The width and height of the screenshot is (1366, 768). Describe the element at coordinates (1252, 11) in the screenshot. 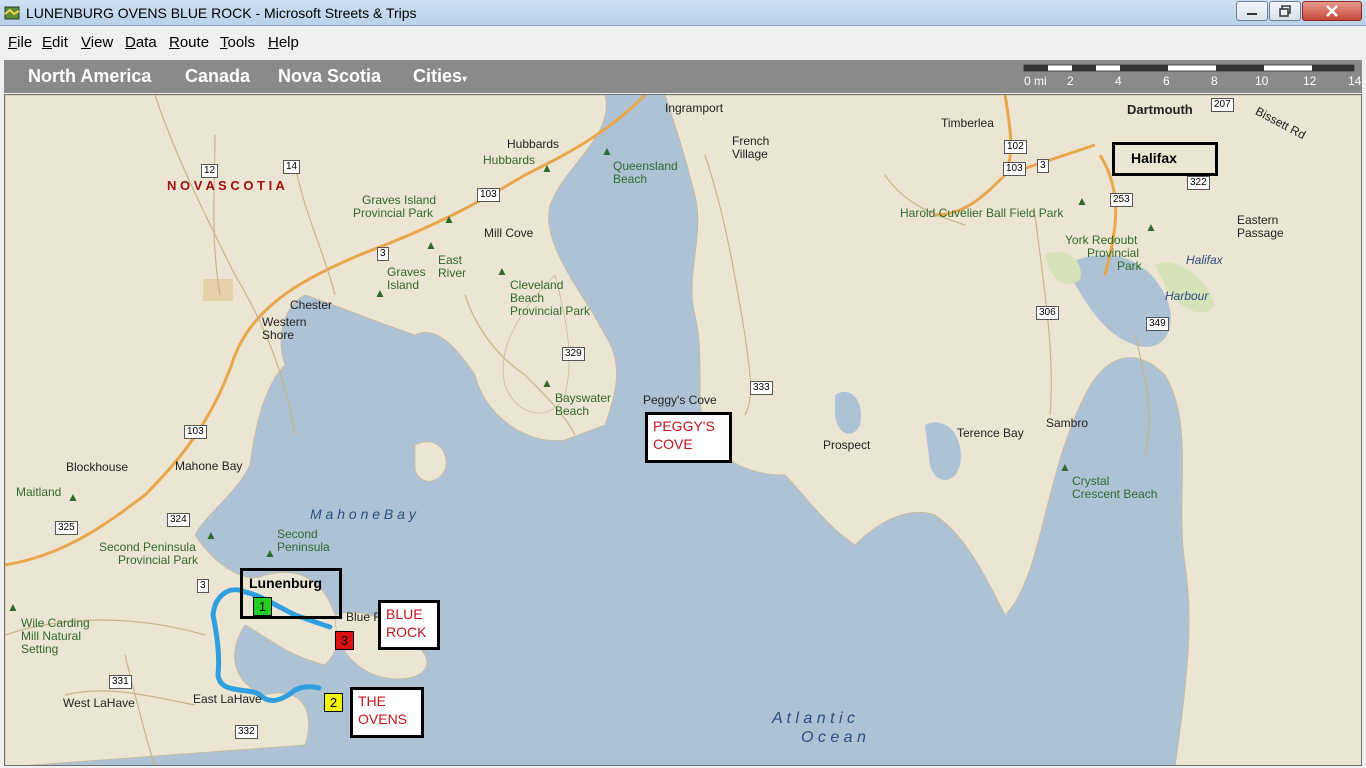

I see `minimize-button` at that location.